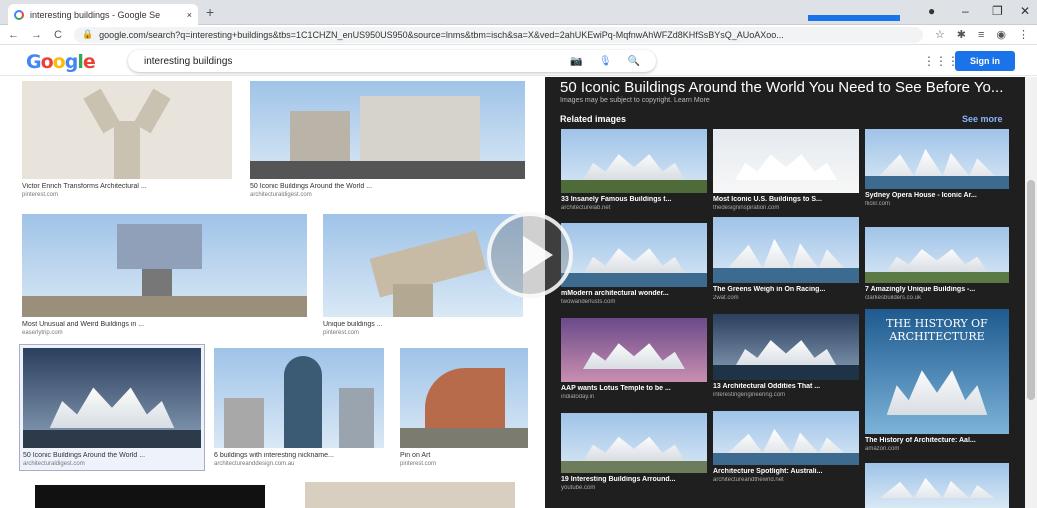 The image size is (1037, 508). Describe the element at coordinates (349, 61) in the screenshot. I see `search-input: interesting buildings` at that location.